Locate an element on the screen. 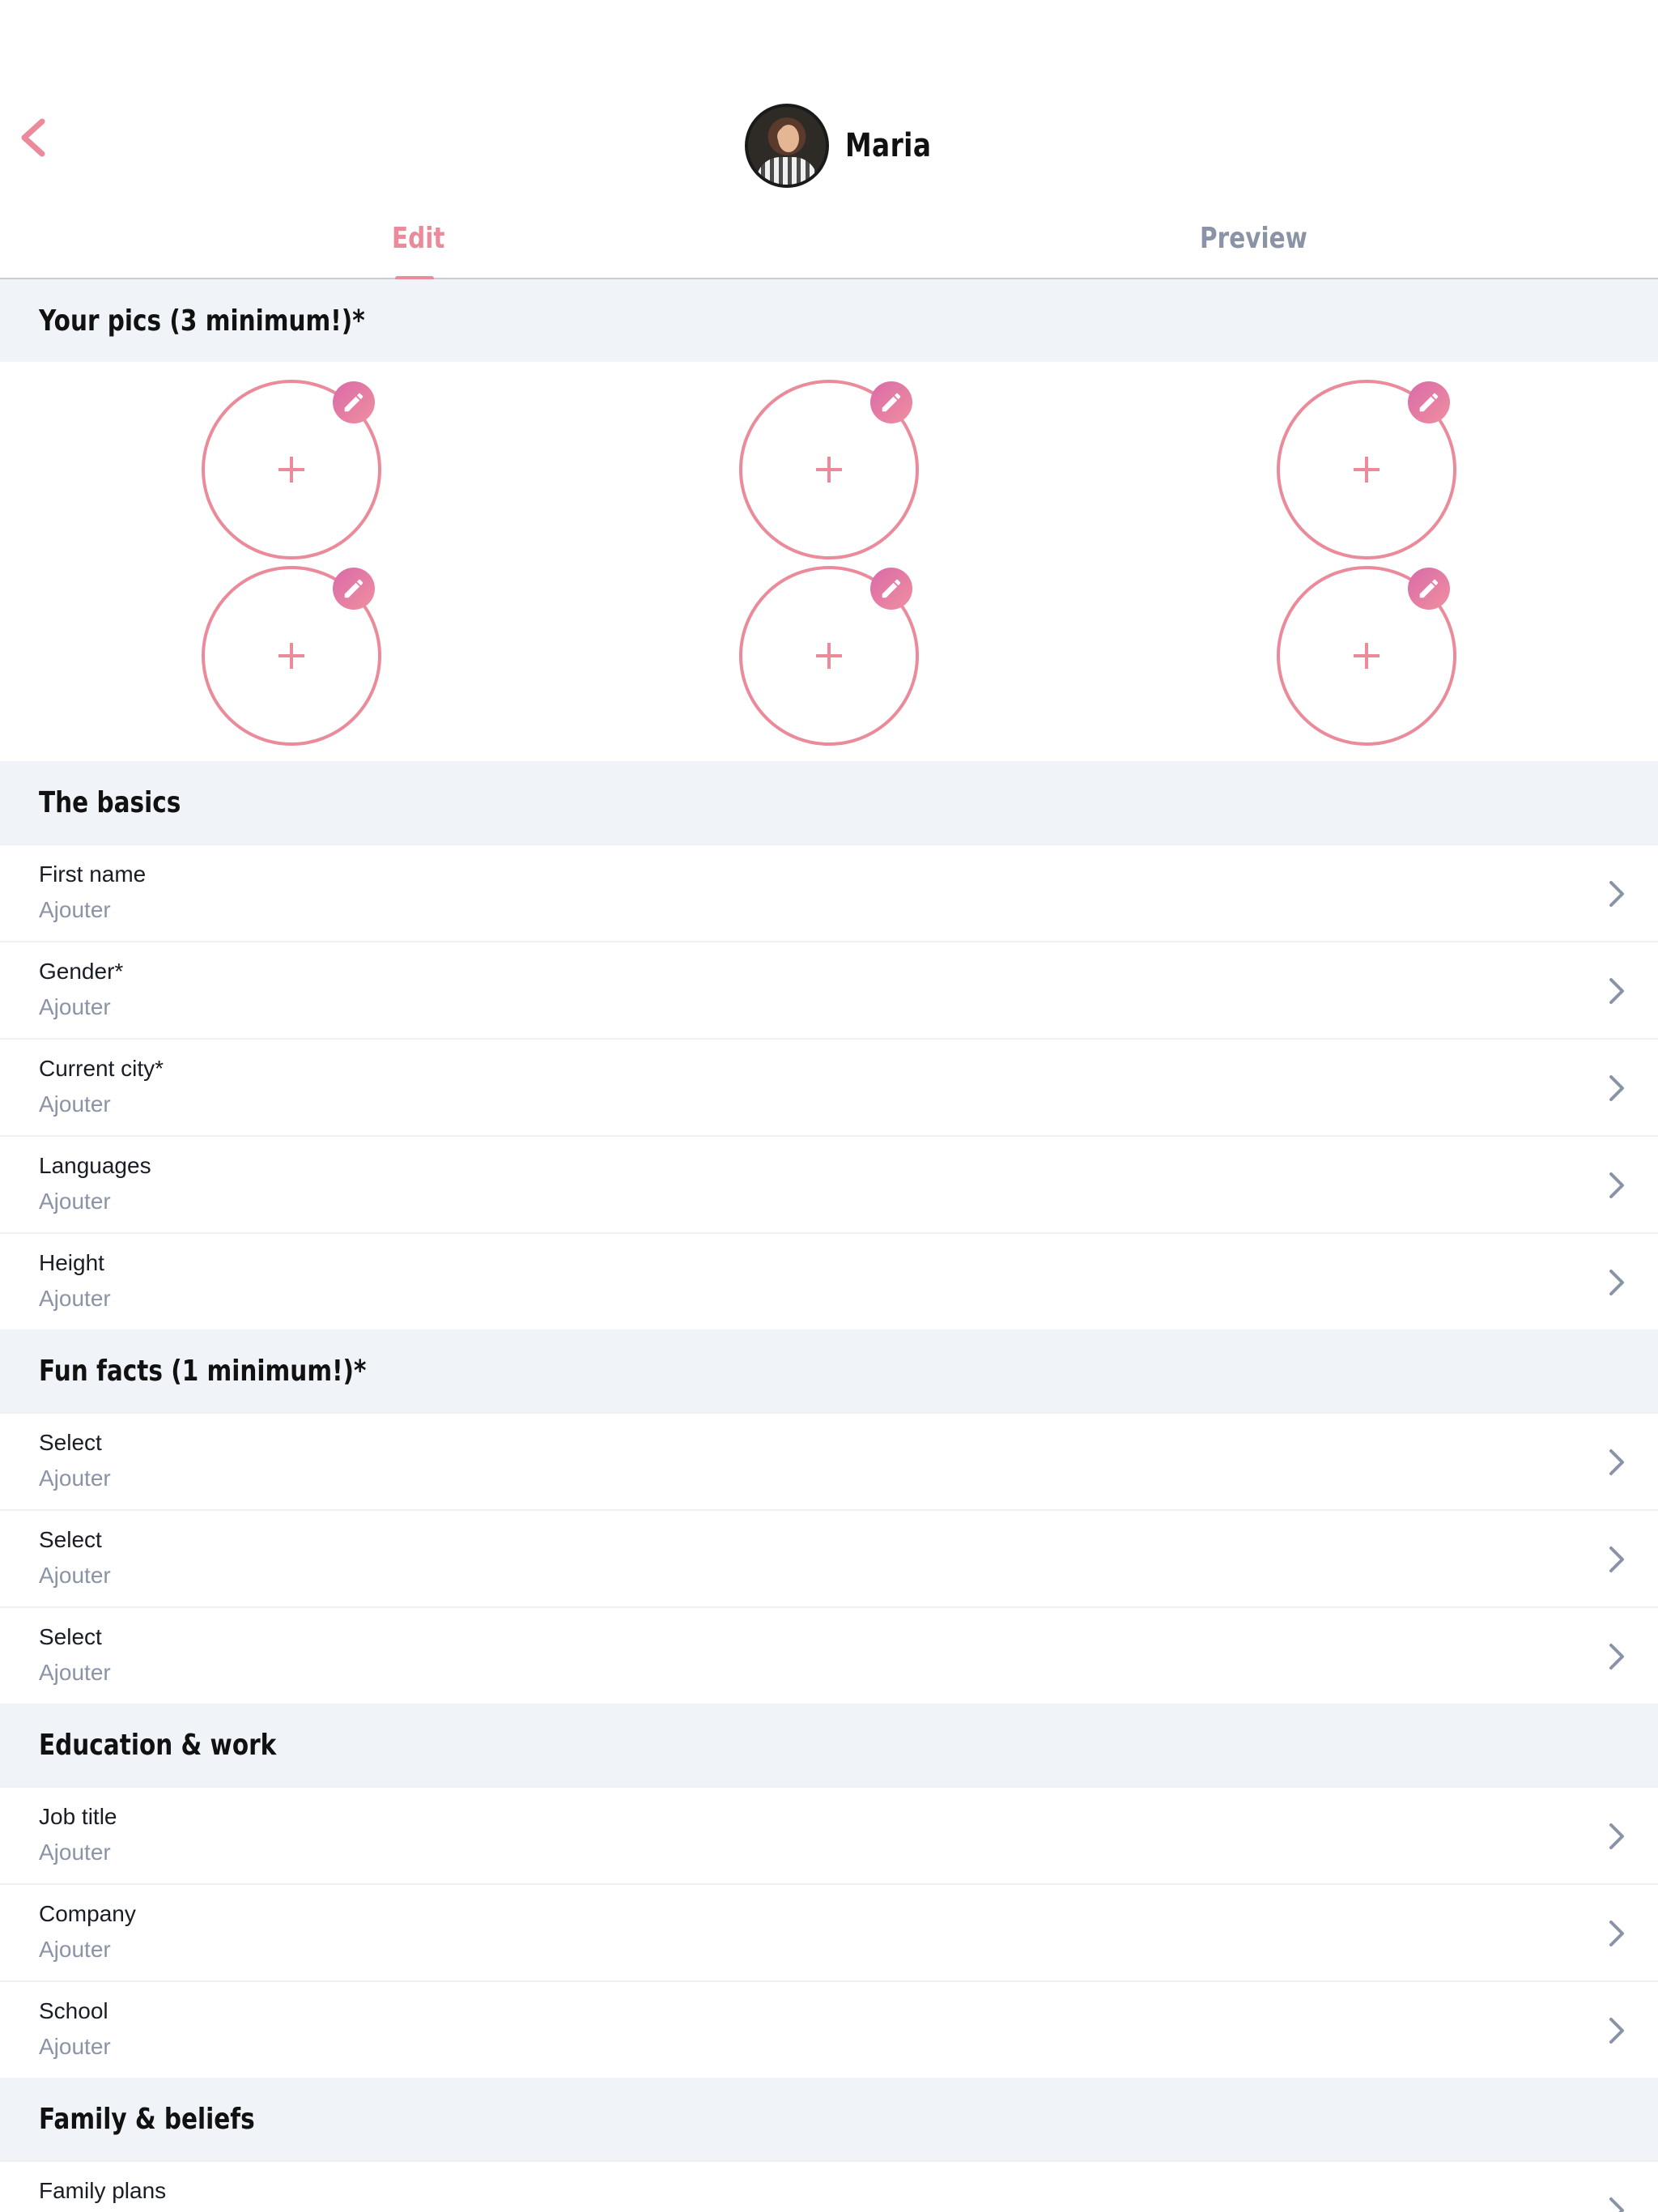 Image resolution: width=1658 pixels, height=2212 pixels. header: Maria Edit Preview is located at coordinates (829, 140).